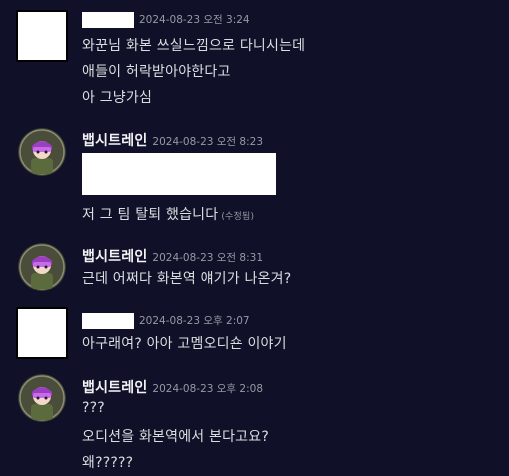  I want to click on message-header: 뱁시트레인 2024-08-23 오전 8:31, so click(172, 256).